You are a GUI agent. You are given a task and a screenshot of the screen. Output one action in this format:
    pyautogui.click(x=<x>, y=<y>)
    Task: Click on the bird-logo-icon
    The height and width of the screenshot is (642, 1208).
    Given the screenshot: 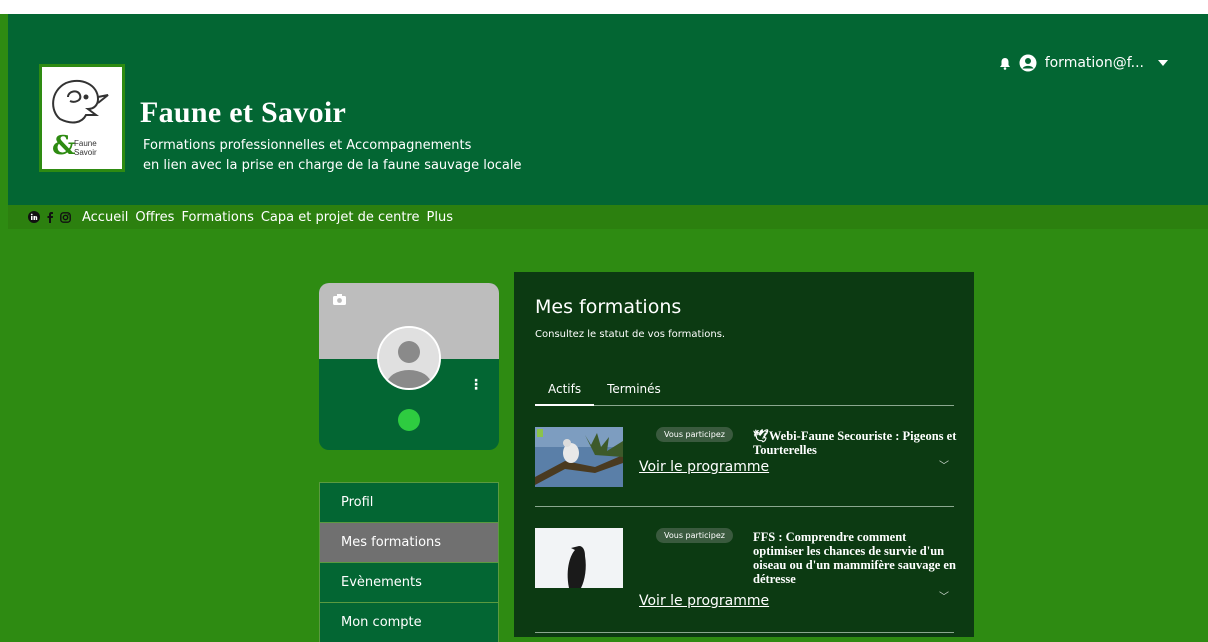 What is the action you would take?
    pyautogui.click(x=80, y=102)
    